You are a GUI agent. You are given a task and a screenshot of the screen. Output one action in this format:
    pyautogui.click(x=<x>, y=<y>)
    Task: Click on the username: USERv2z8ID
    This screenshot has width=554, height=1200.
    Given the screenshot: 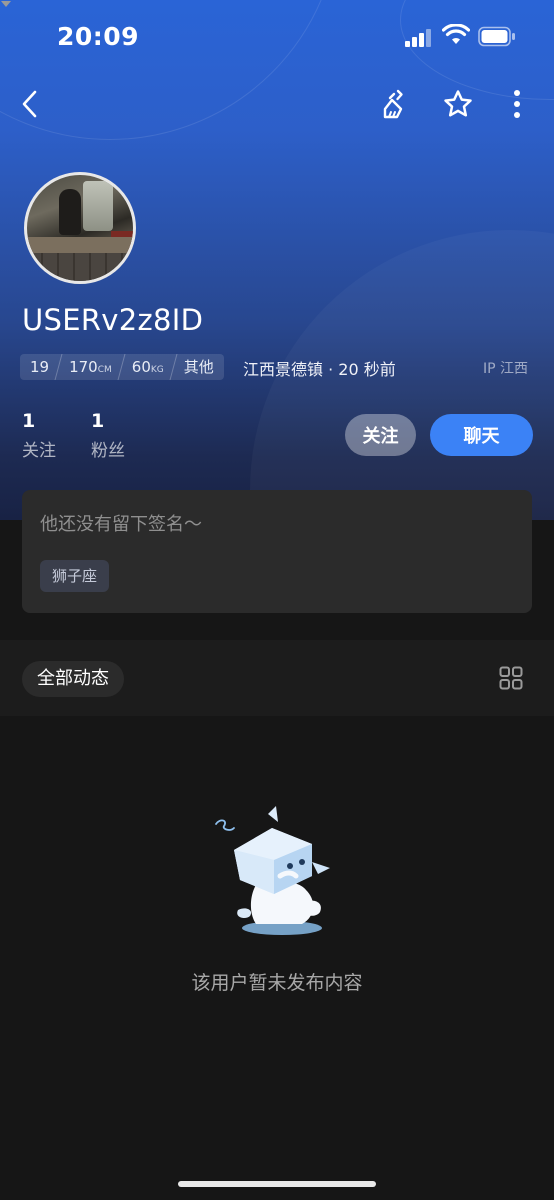 What is the action you would take?
    pyautogui.click(x=113, y=320)
    